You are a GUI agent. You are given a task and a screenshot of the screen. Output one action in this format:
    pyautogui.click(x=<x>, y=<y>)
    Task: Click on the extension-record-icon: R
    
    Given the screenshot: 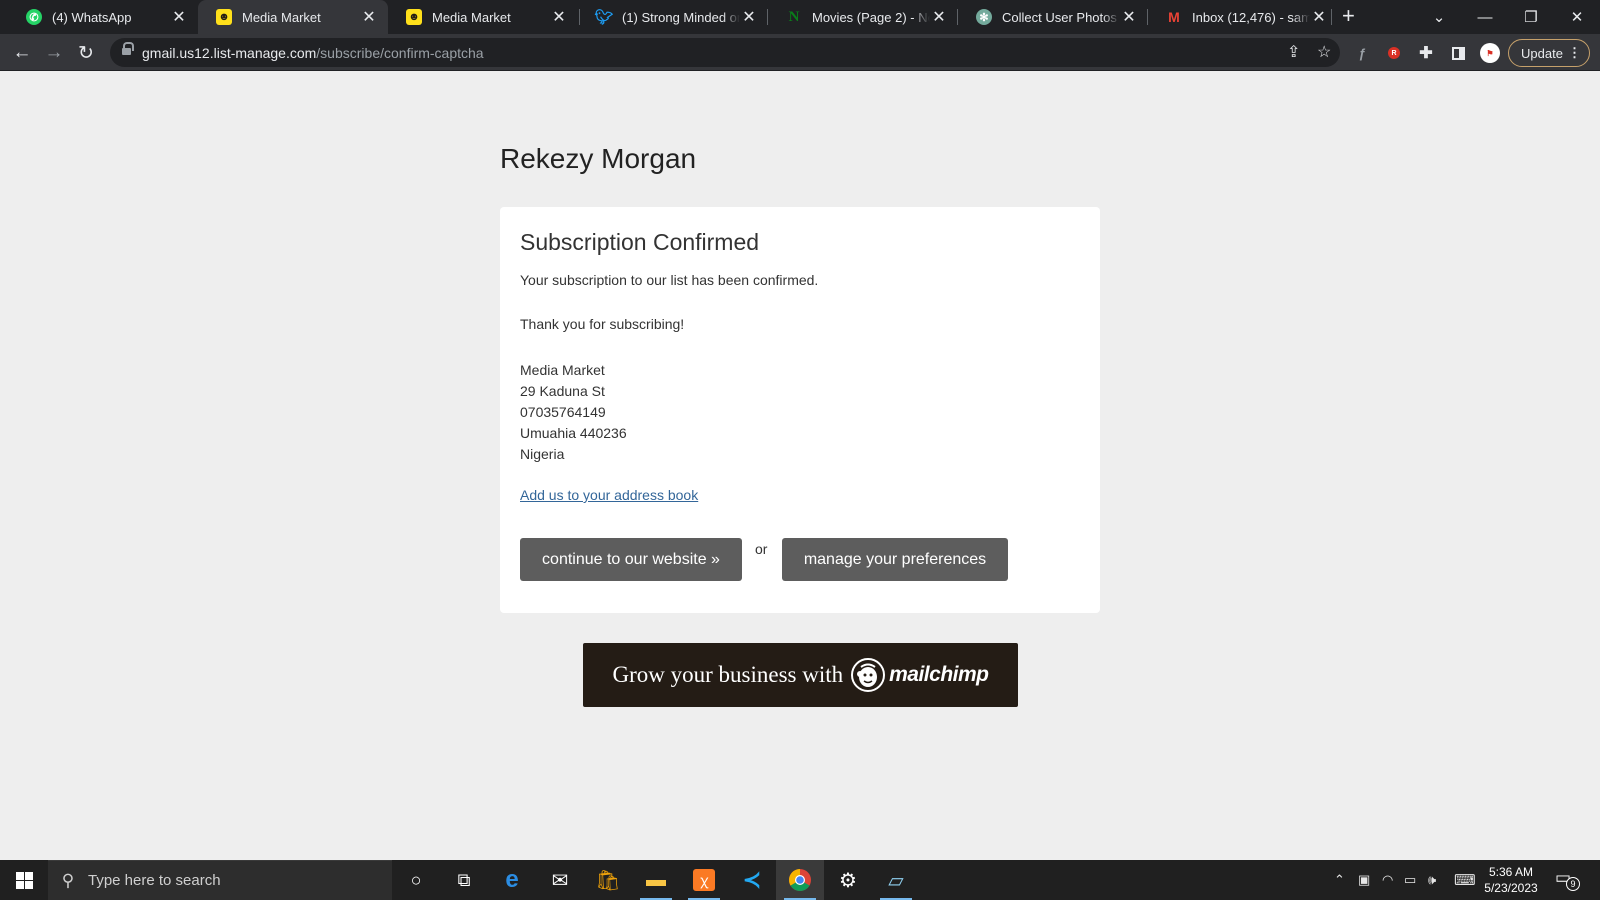 What is the action you would take?
    pyautogui.click(x=1394, y=53)
    